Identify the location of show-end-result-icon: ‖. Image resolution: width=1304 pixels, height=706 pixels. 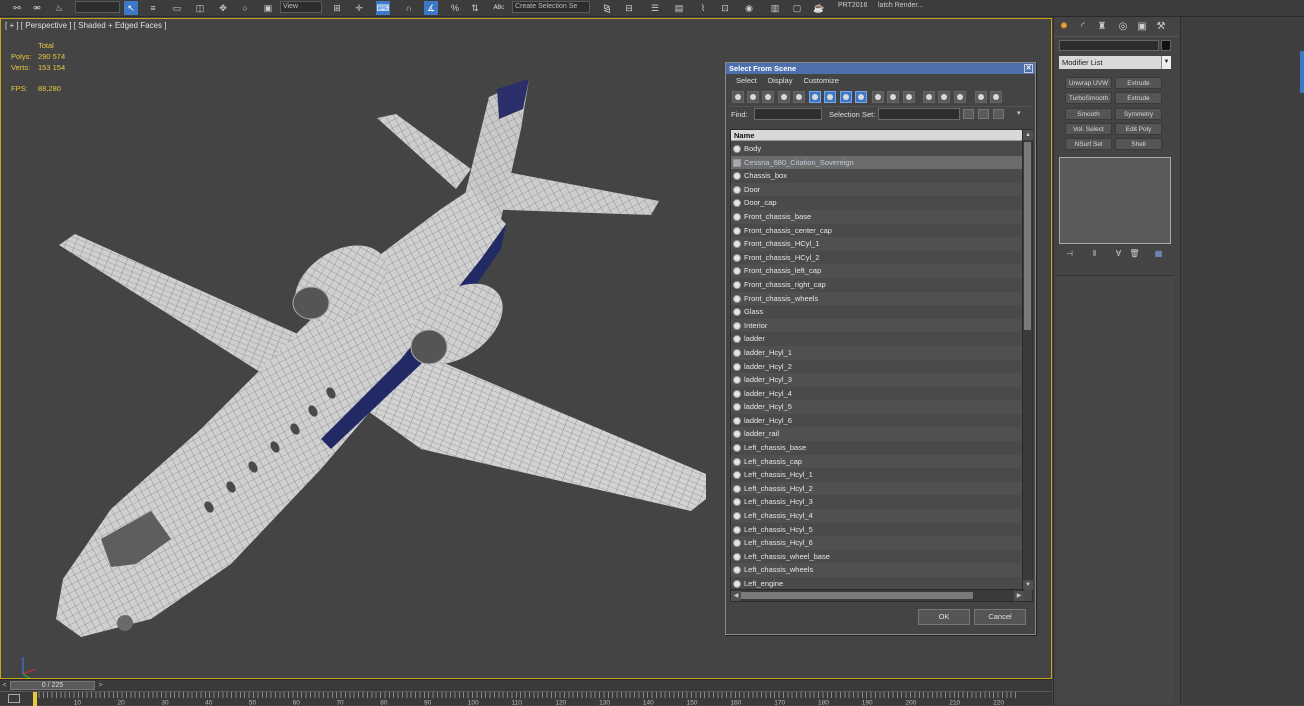
(1094, 253).